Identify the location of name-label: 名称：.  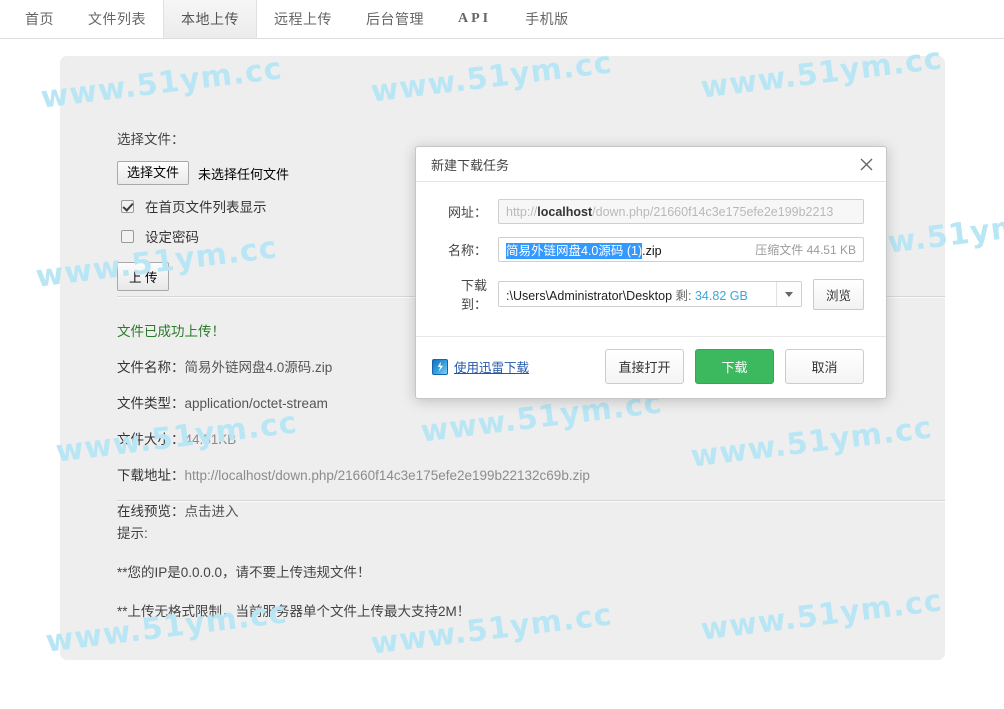
(467, 250).